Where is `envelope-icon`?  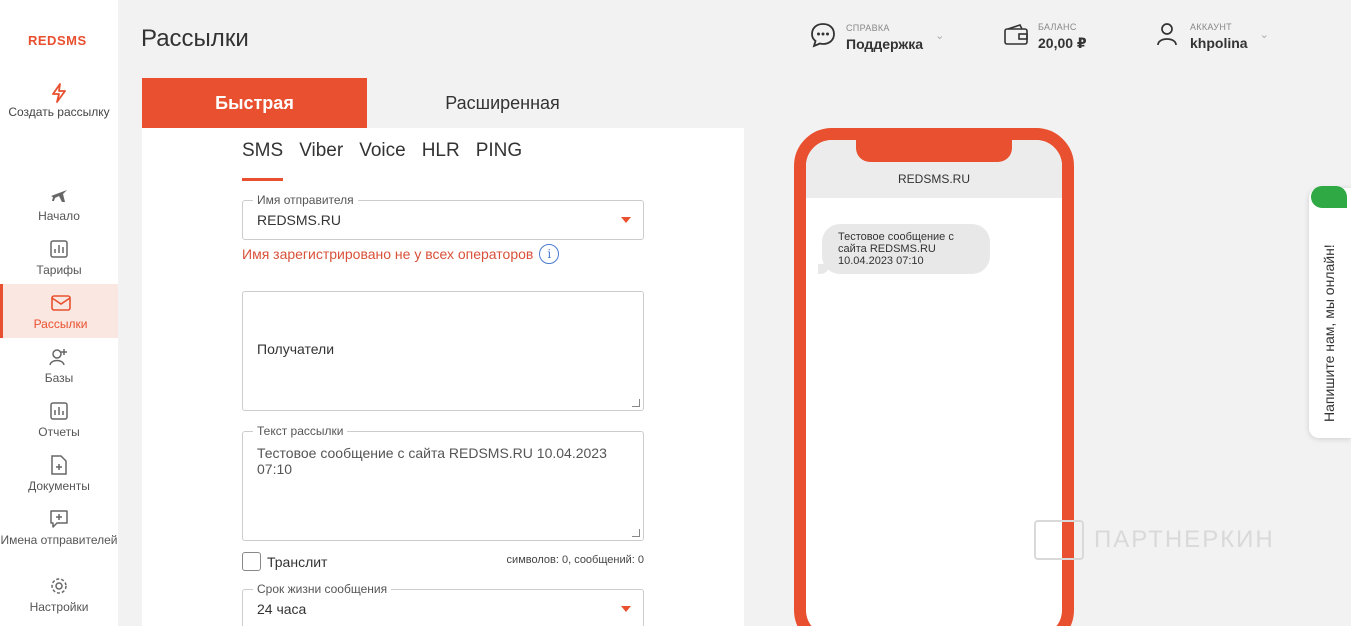
envelope-icon is located at coordinates (61, 303).